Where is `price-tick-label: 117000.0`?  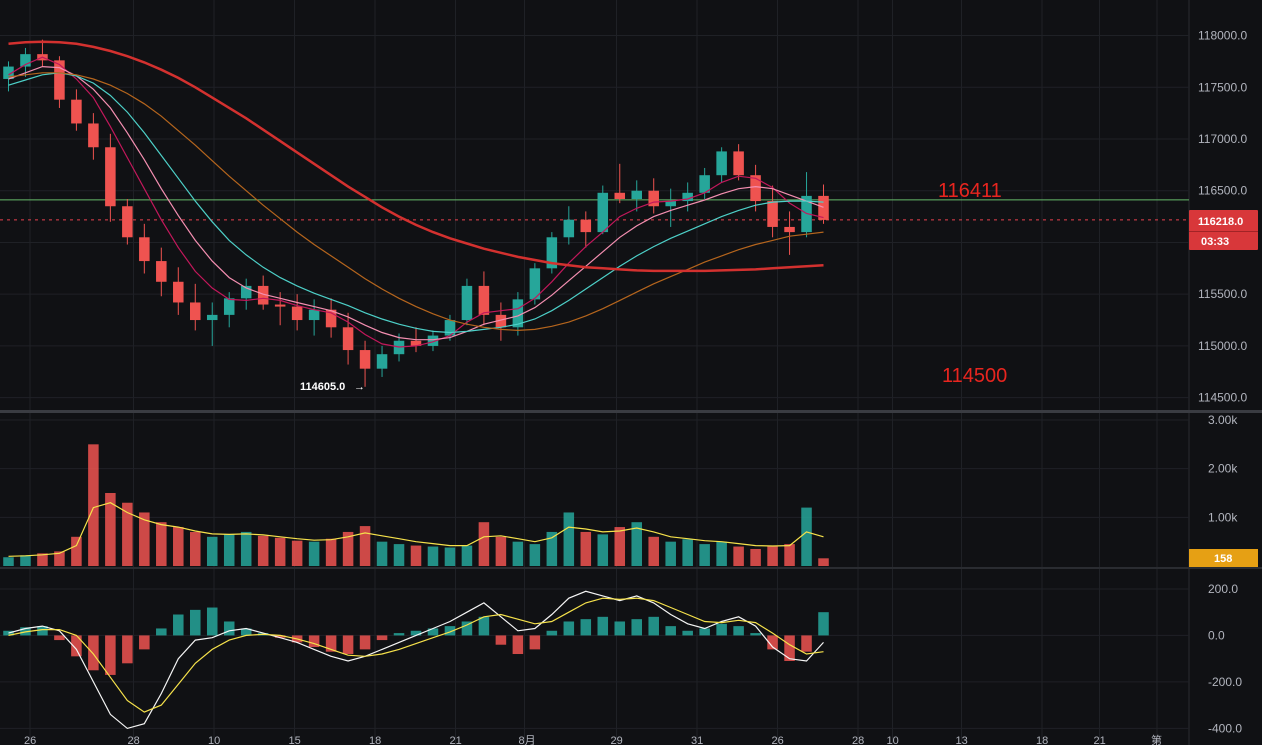 price-tick-label: 117000.0 is located at coordinates (1222, 139).